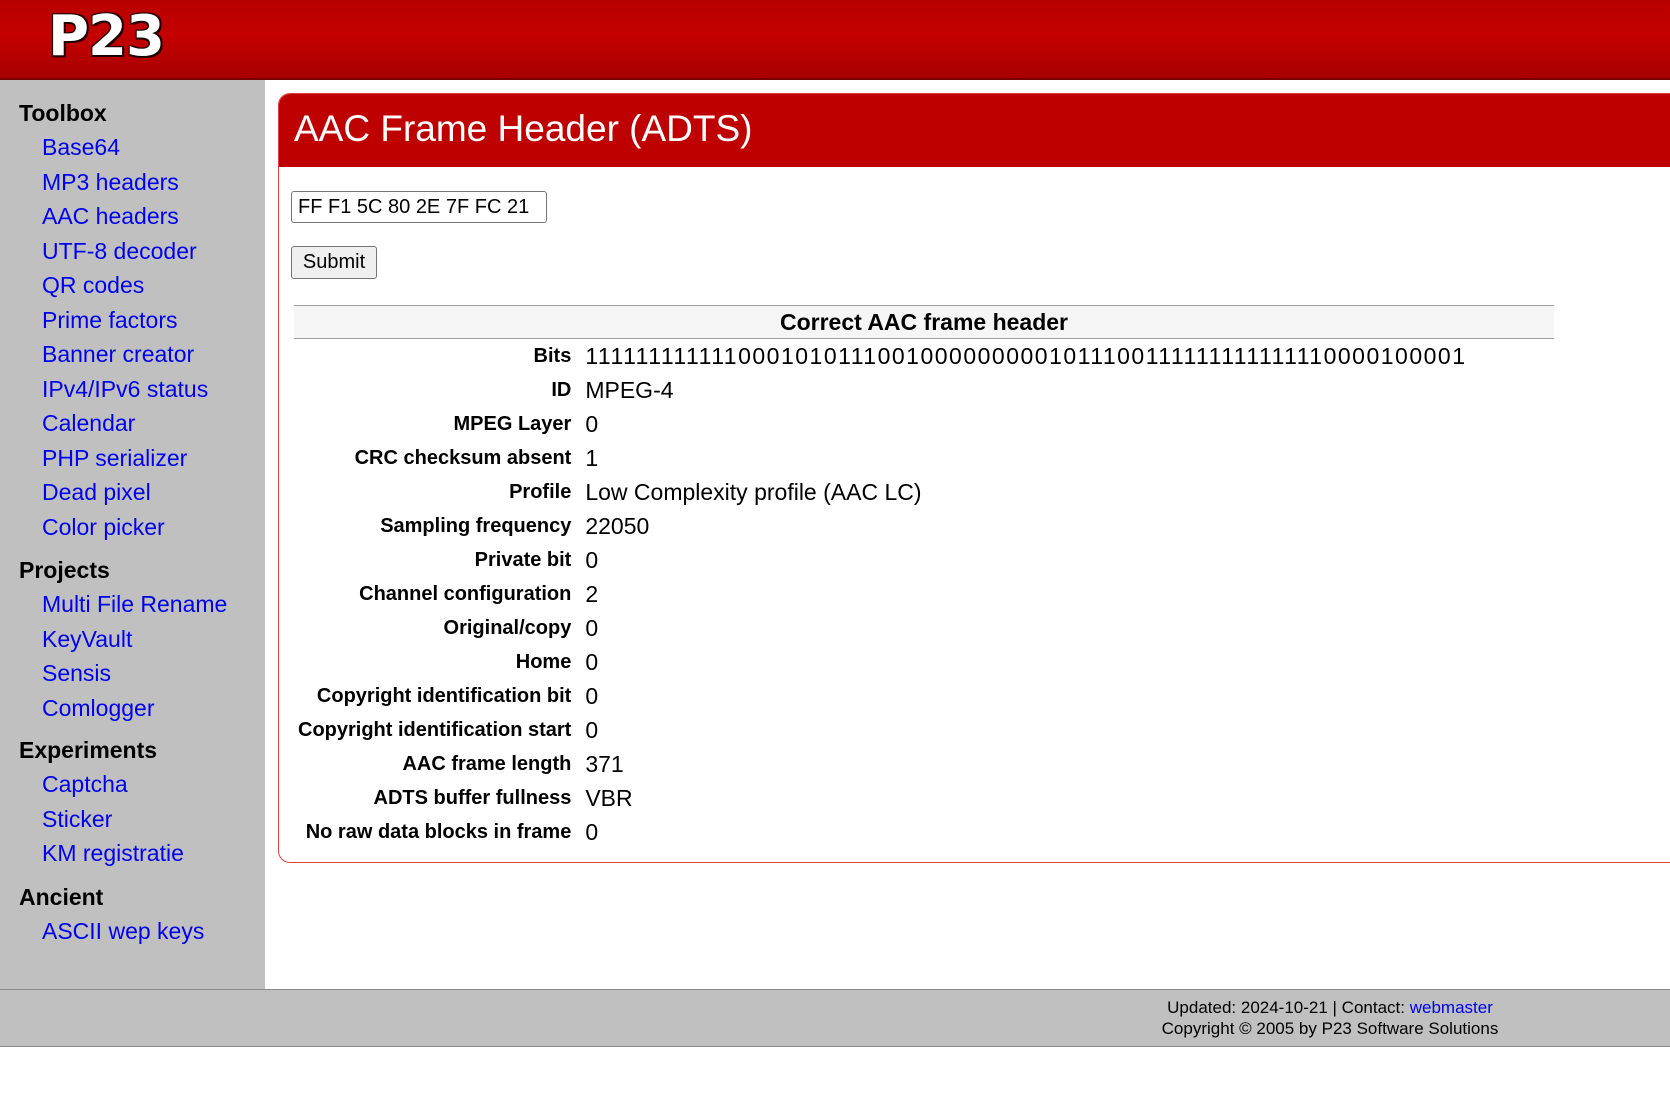  Describe the element at coordinates (113, 389) in the screenshot. I see `sidebar-link-ip-status: IPv4/IPv6 status` at that location.